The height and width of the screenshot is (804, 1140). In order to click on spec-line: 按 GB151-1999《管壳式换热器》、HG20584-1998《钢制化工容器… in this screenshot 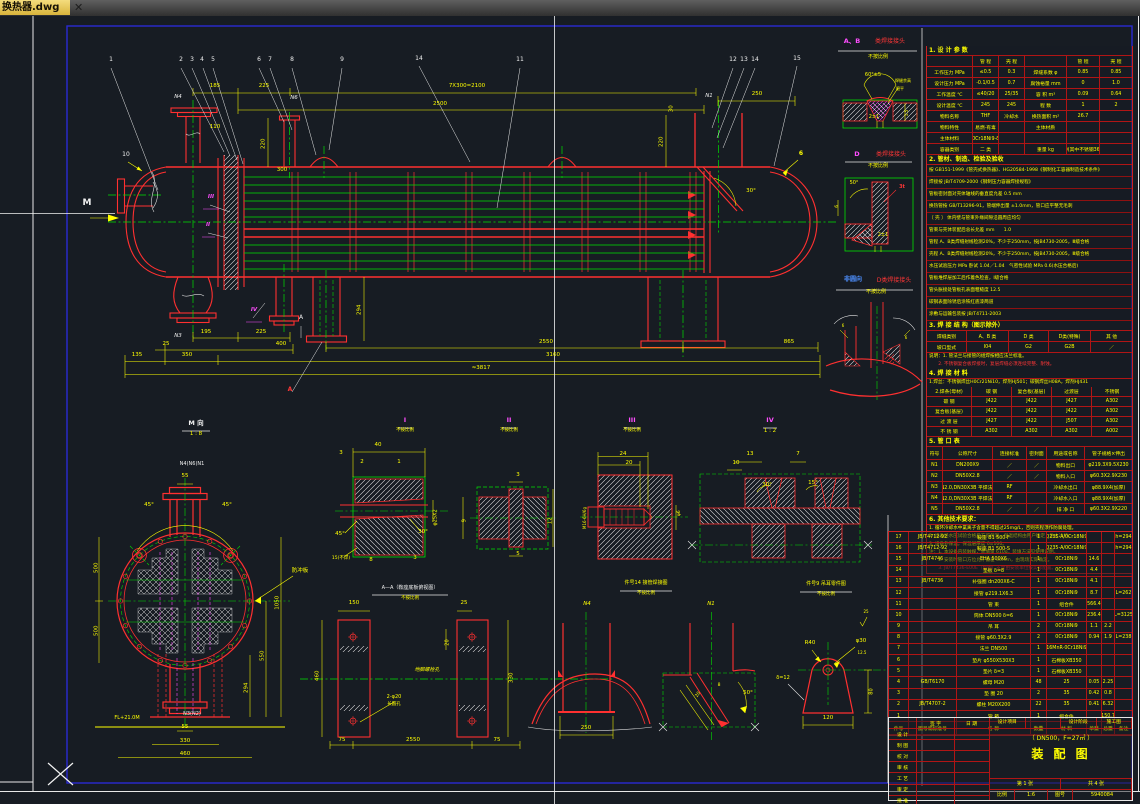, I will do `click(1029, 171)`.